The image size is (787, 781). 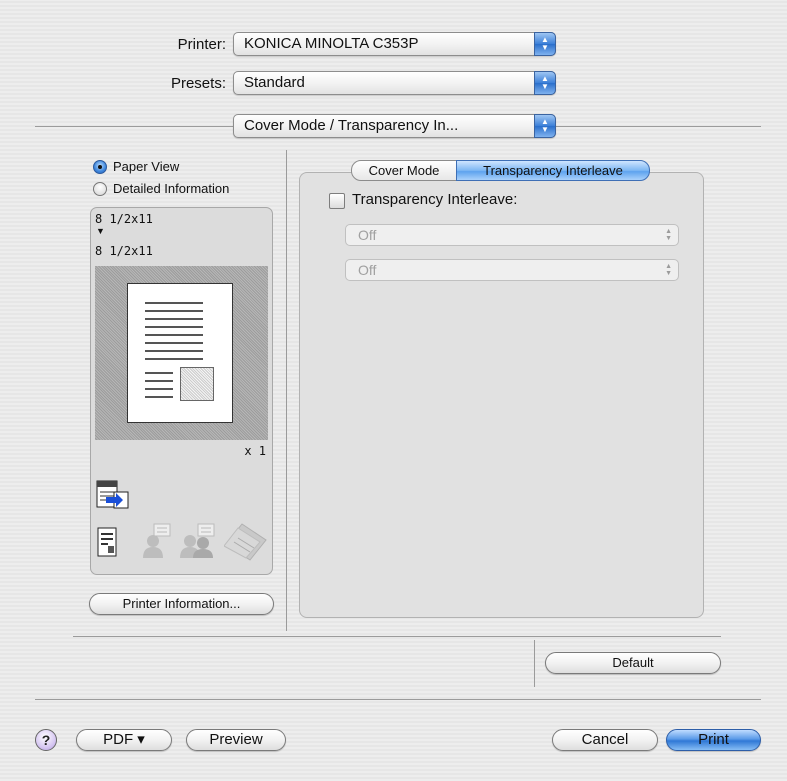 What do you see at coordinates (46, 740) in the screenshot?
I see `help-button: ?` at bounding box center [46, 740].